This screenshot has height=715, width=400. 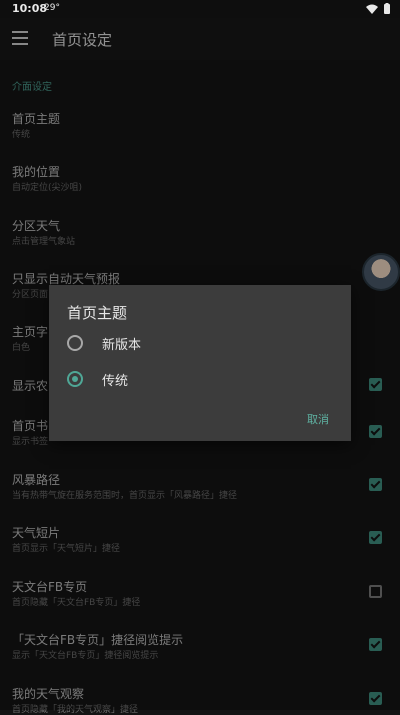 What do you see at coordinates (30, 8) in the screenshot?
I see `clock: 10:08` at bounding box center [30, 8].